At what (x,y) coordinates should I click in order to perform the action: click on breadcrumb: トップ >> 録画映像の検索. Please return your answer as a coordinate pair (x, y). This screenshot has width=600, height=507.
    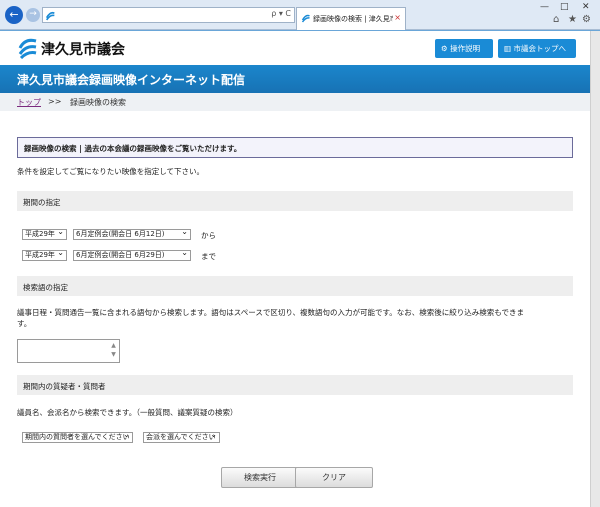
    Looking at the image, I should click on (295, 102).